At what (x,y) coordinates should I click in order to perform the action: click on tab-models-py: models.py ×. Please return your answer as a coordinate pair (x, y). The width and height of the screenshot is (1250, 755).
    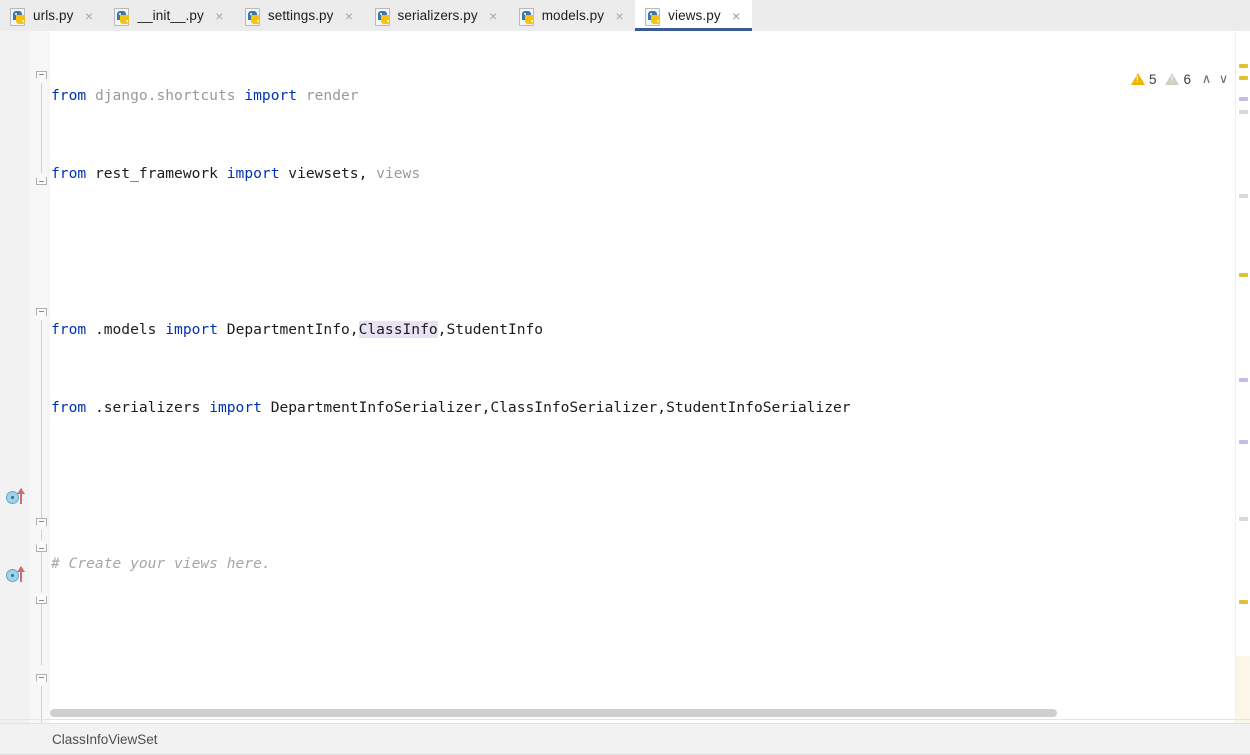
    Looking at the image, I should click on (572, 15).